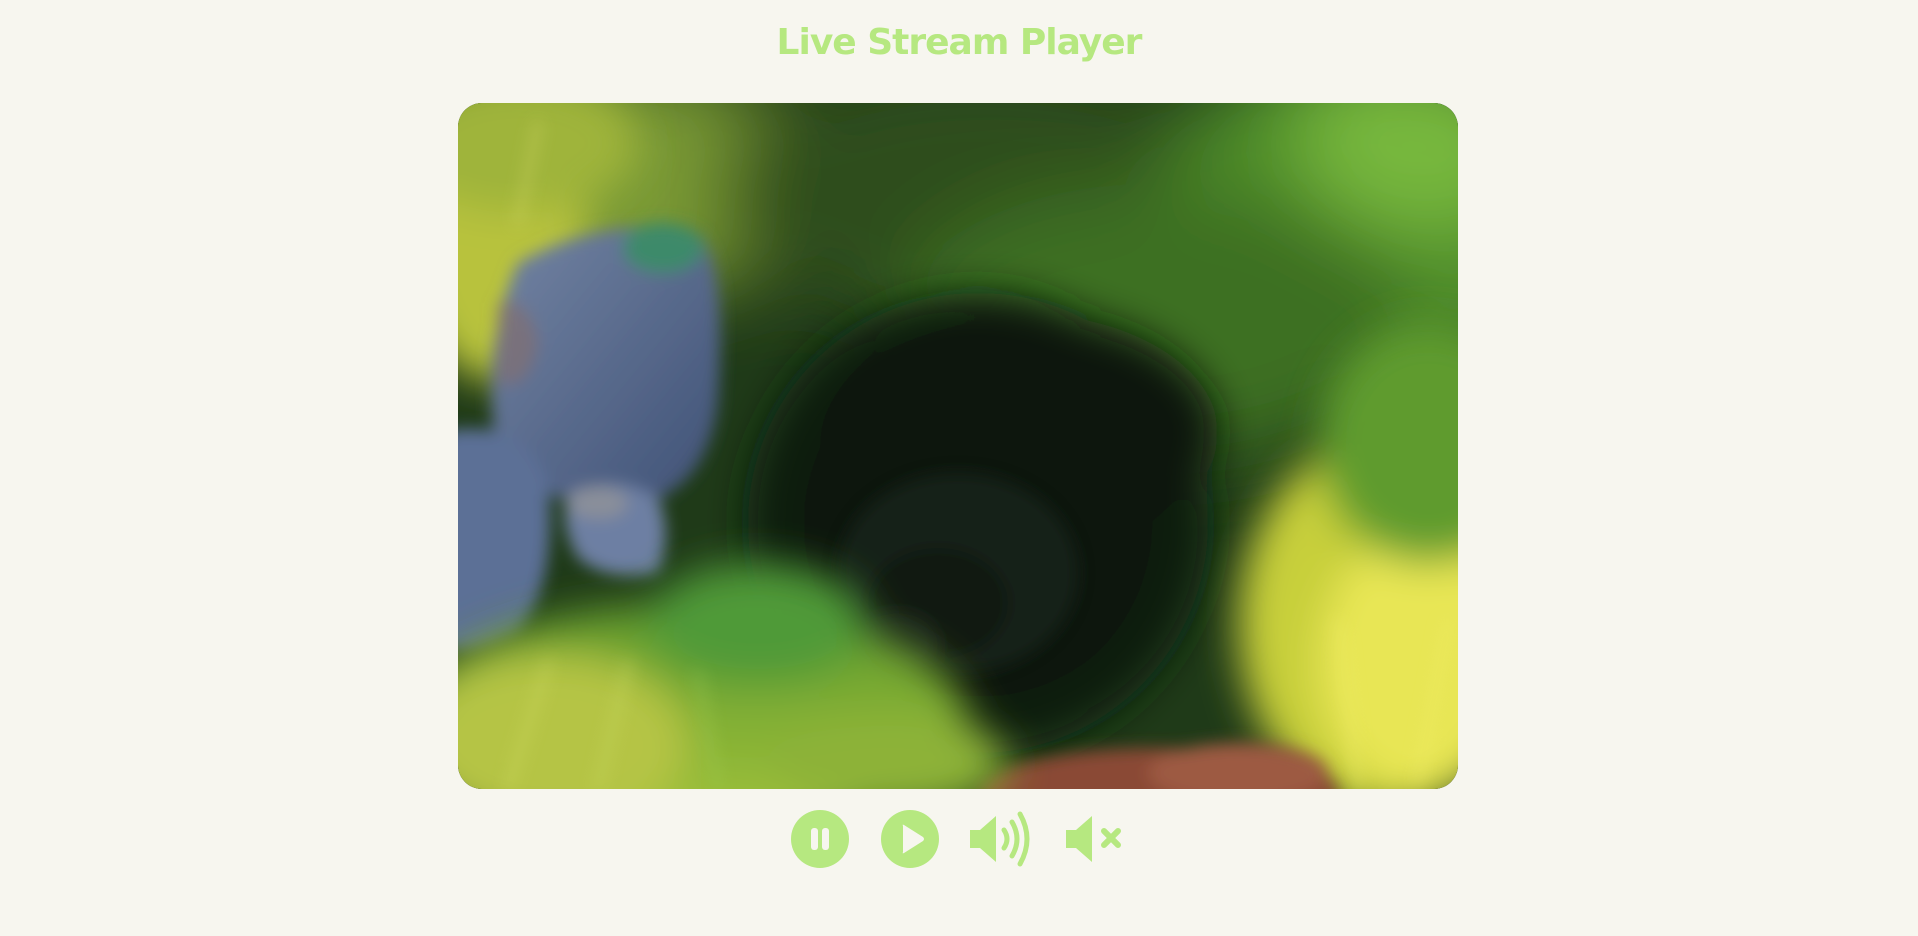 Image resolution: width=1918 pixels, height=936 pixels. What do you see at coordinates (1093, 839) in the screenshot?
I see `volume-mute-icon` at bounding box center [1093, 839].